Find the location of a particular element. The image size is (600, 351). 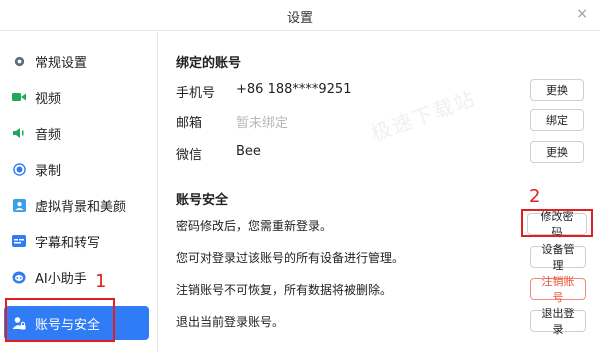

sidebar-item-label: 字幕和转写 is located at coordinates (68, 243).